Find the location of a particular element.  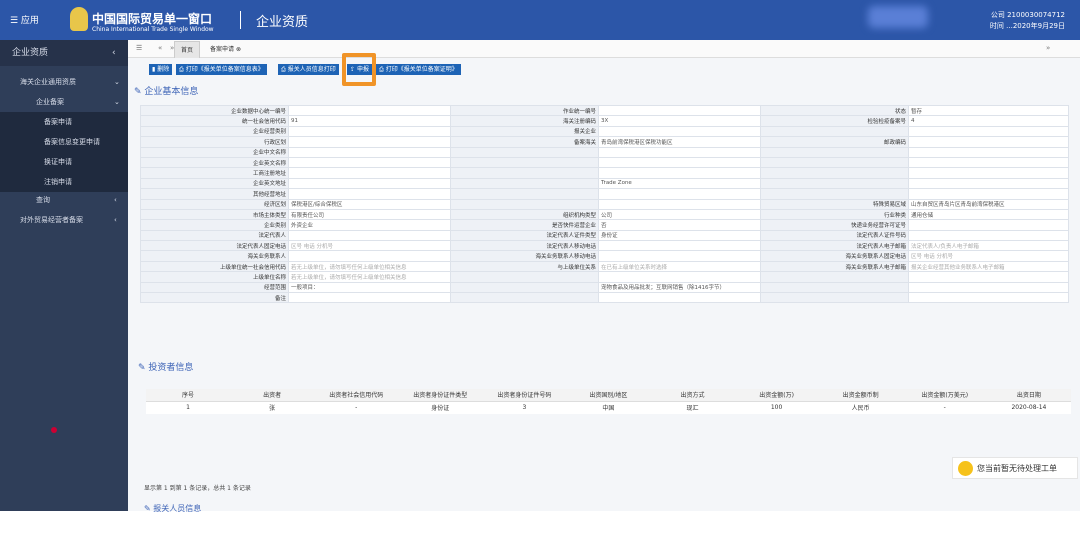

sidebar-item-general: 海关企业通用资质 ⌄ is located at coordinates (64, 82).